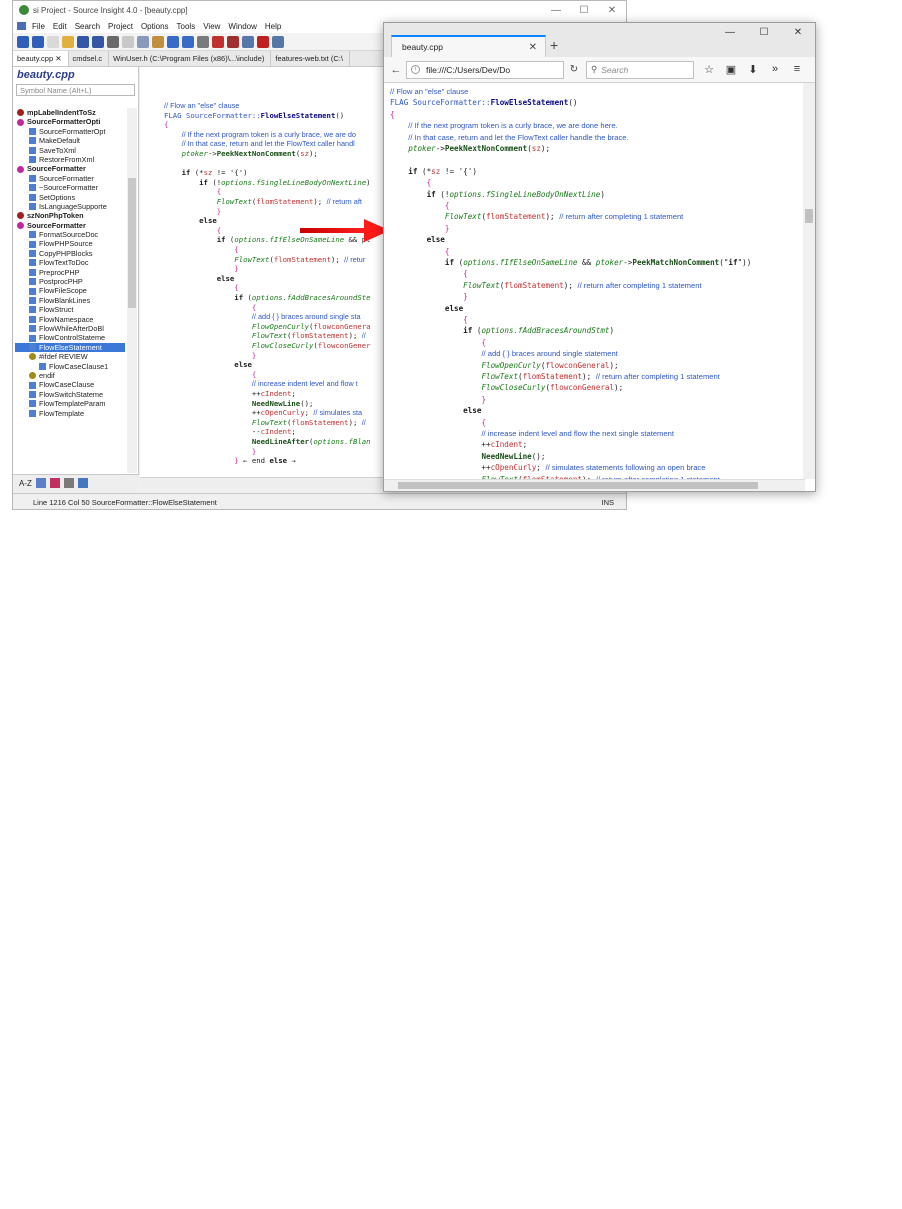  What do you see at coordinates (87, 26) in the screenshot?
I see `menu-search: Search` at bounding box center [87, 26].